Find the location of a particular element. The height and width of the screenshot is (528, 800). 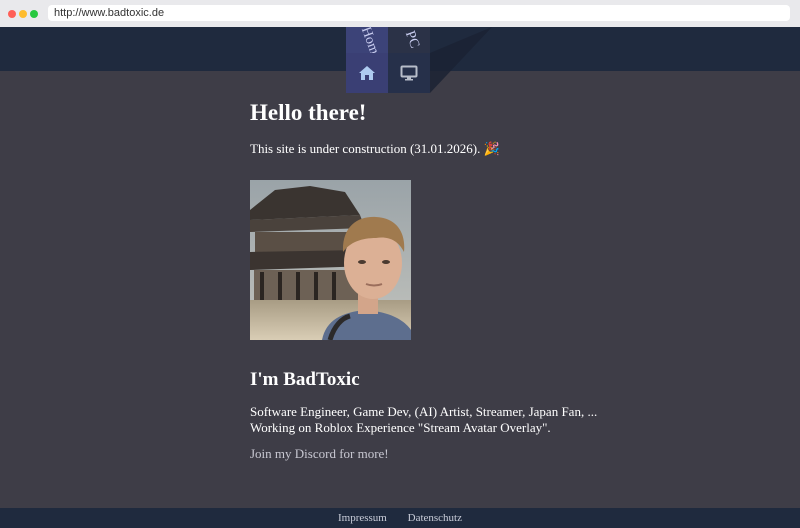

maximize-window-button is located at coordinates (34, 14).